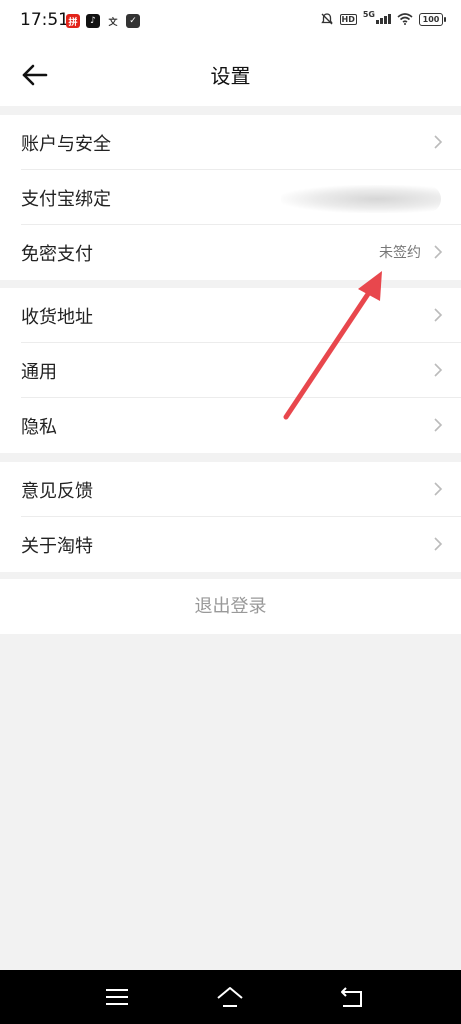 Image resolution: width=461 pixels, height=1024 pixels. I want to click on tiktok-icon: ♪, so click(93, 21).